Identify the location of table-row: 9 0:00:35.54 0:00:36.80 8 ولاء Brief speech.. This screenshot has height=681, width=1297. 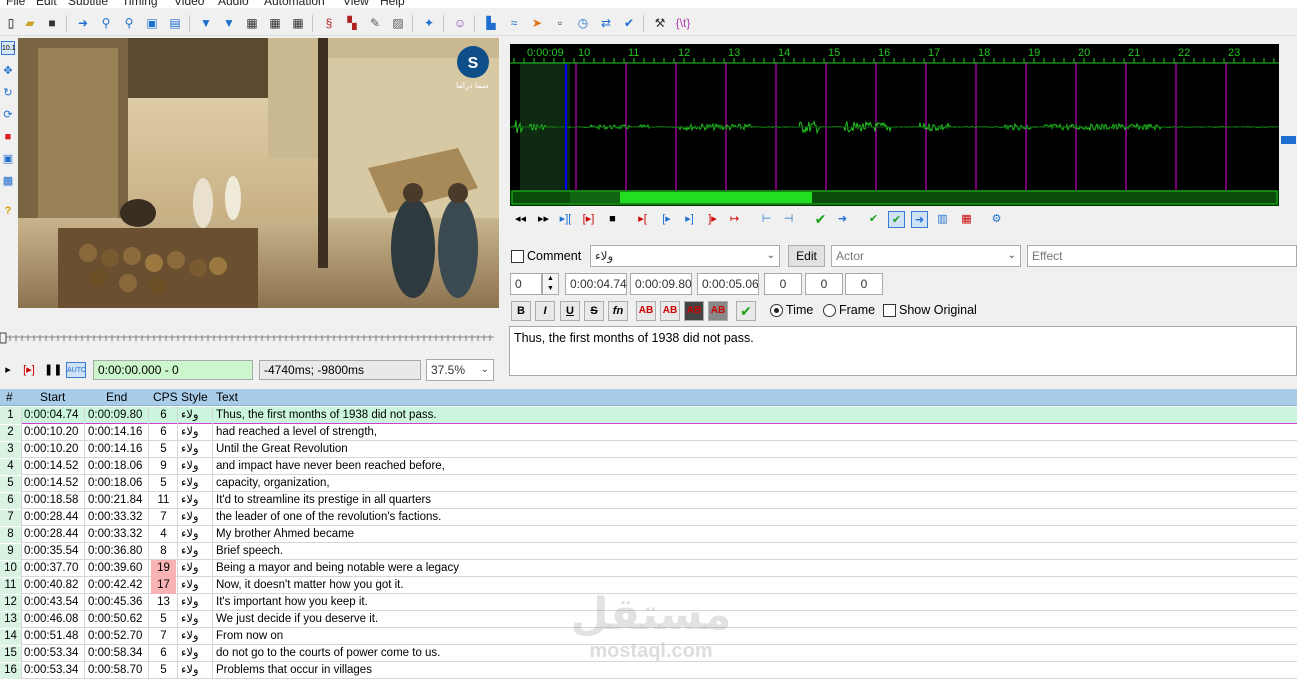
(648, 551).